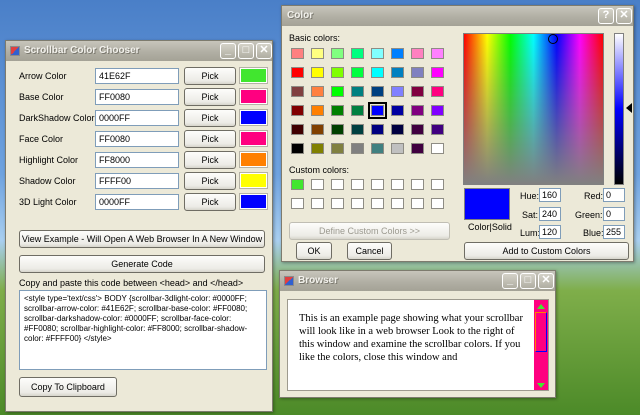  What do you see at coordinates (614, 214) in the screenshot?
I see `green-field: 0` at bounding box center [614, 214].